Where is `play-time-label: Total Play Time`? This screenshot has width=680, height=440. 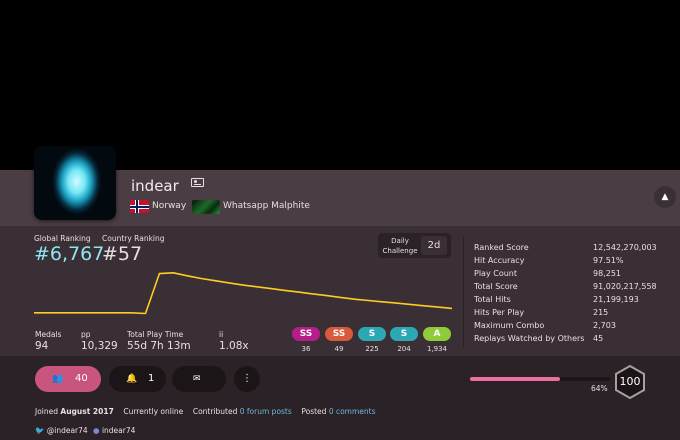 play-time-label: Total Play Time is located at coordinates (155, 334).